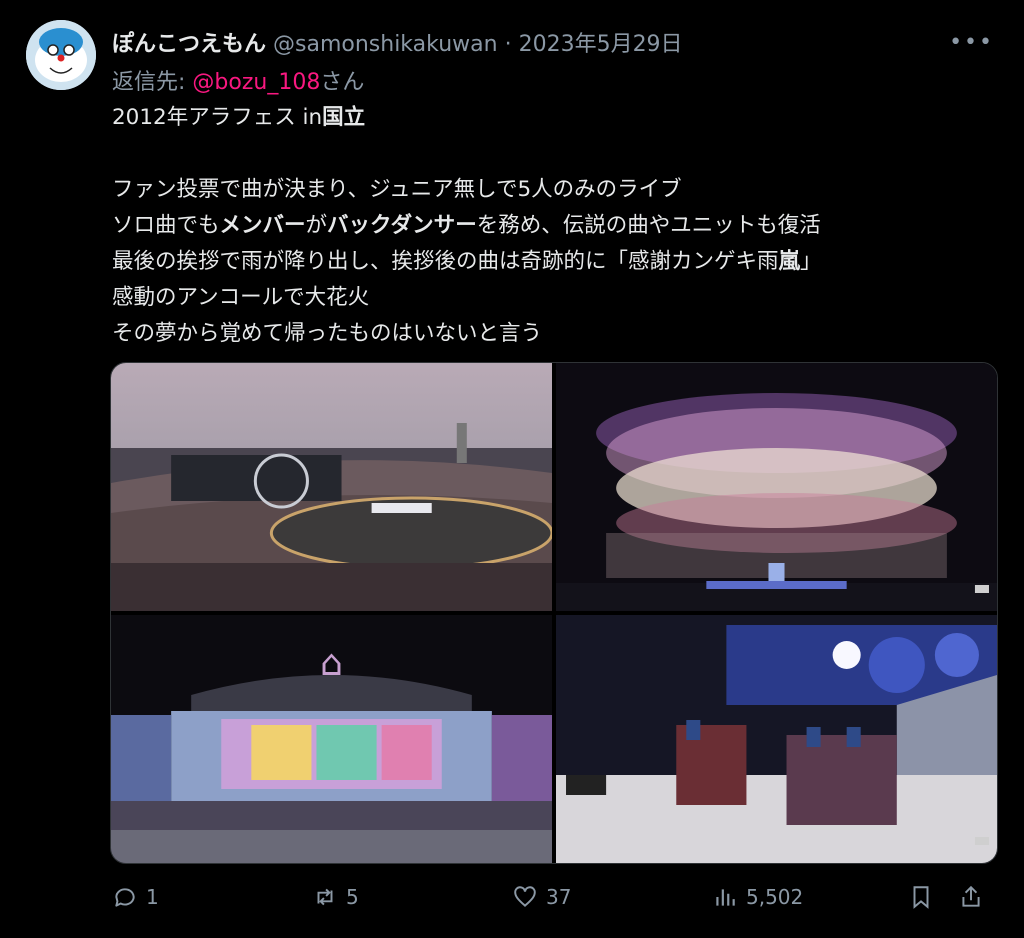 The width and height of the screenshot is (1024, 938). I want to click on views-button: 5,502, so click(757, 897).